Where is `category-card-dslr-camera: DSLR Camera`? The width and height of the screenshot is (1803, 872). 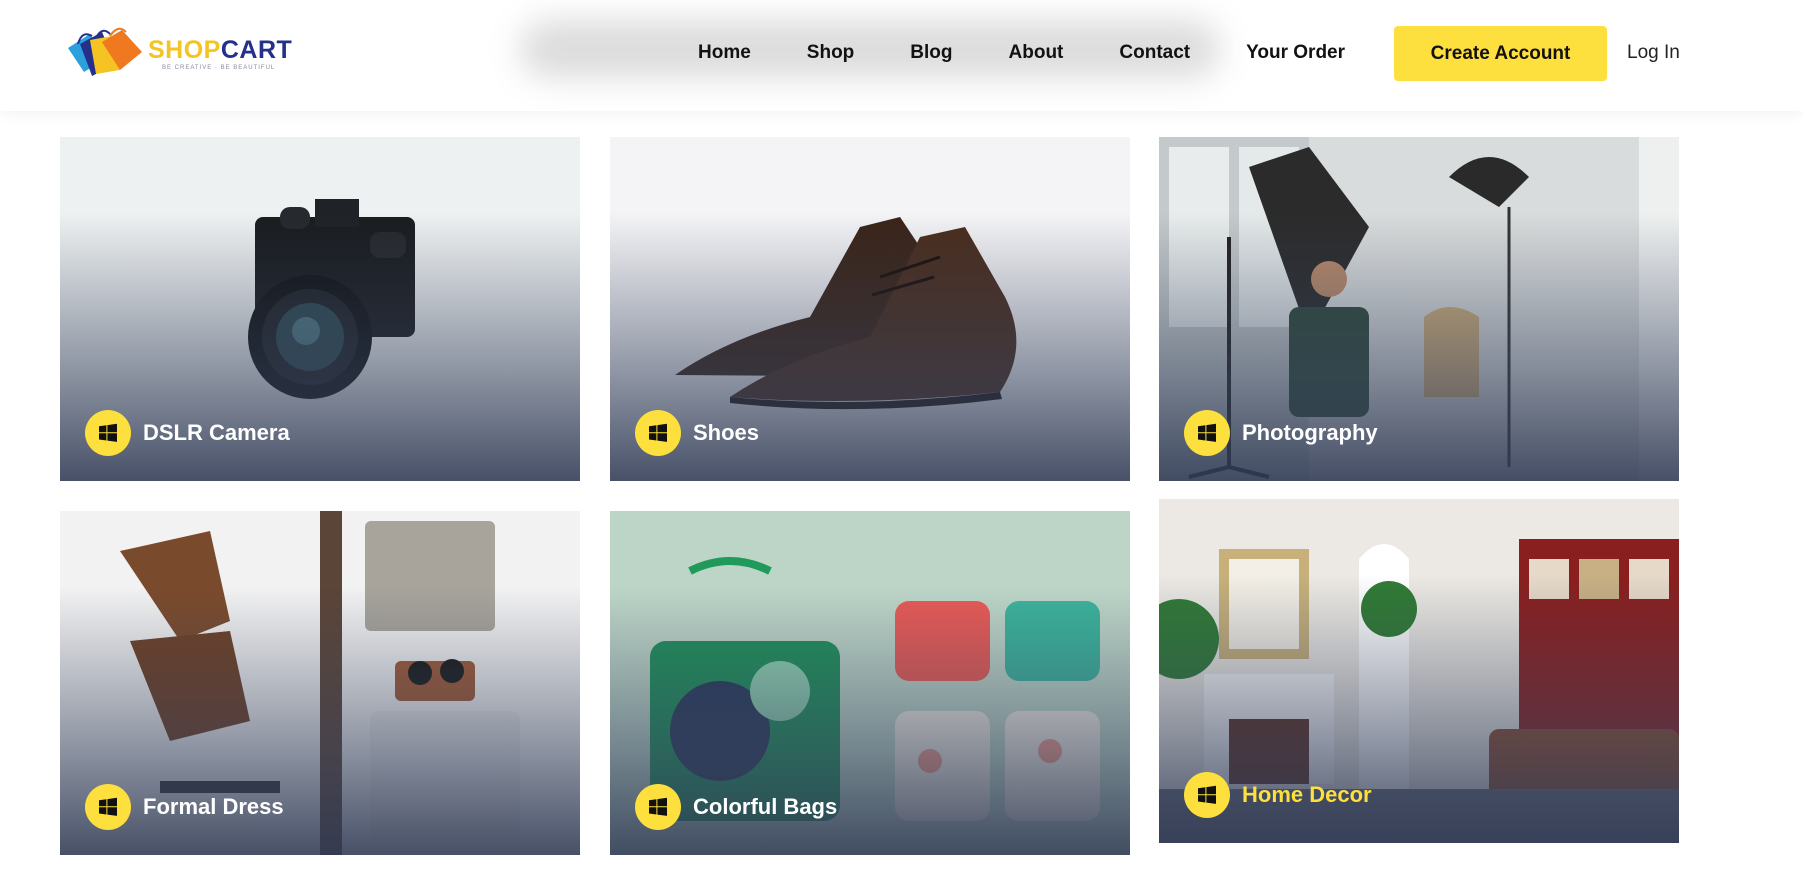 category-card-dslr-camera: DSLR Camera is located at coordinates (320, 309).